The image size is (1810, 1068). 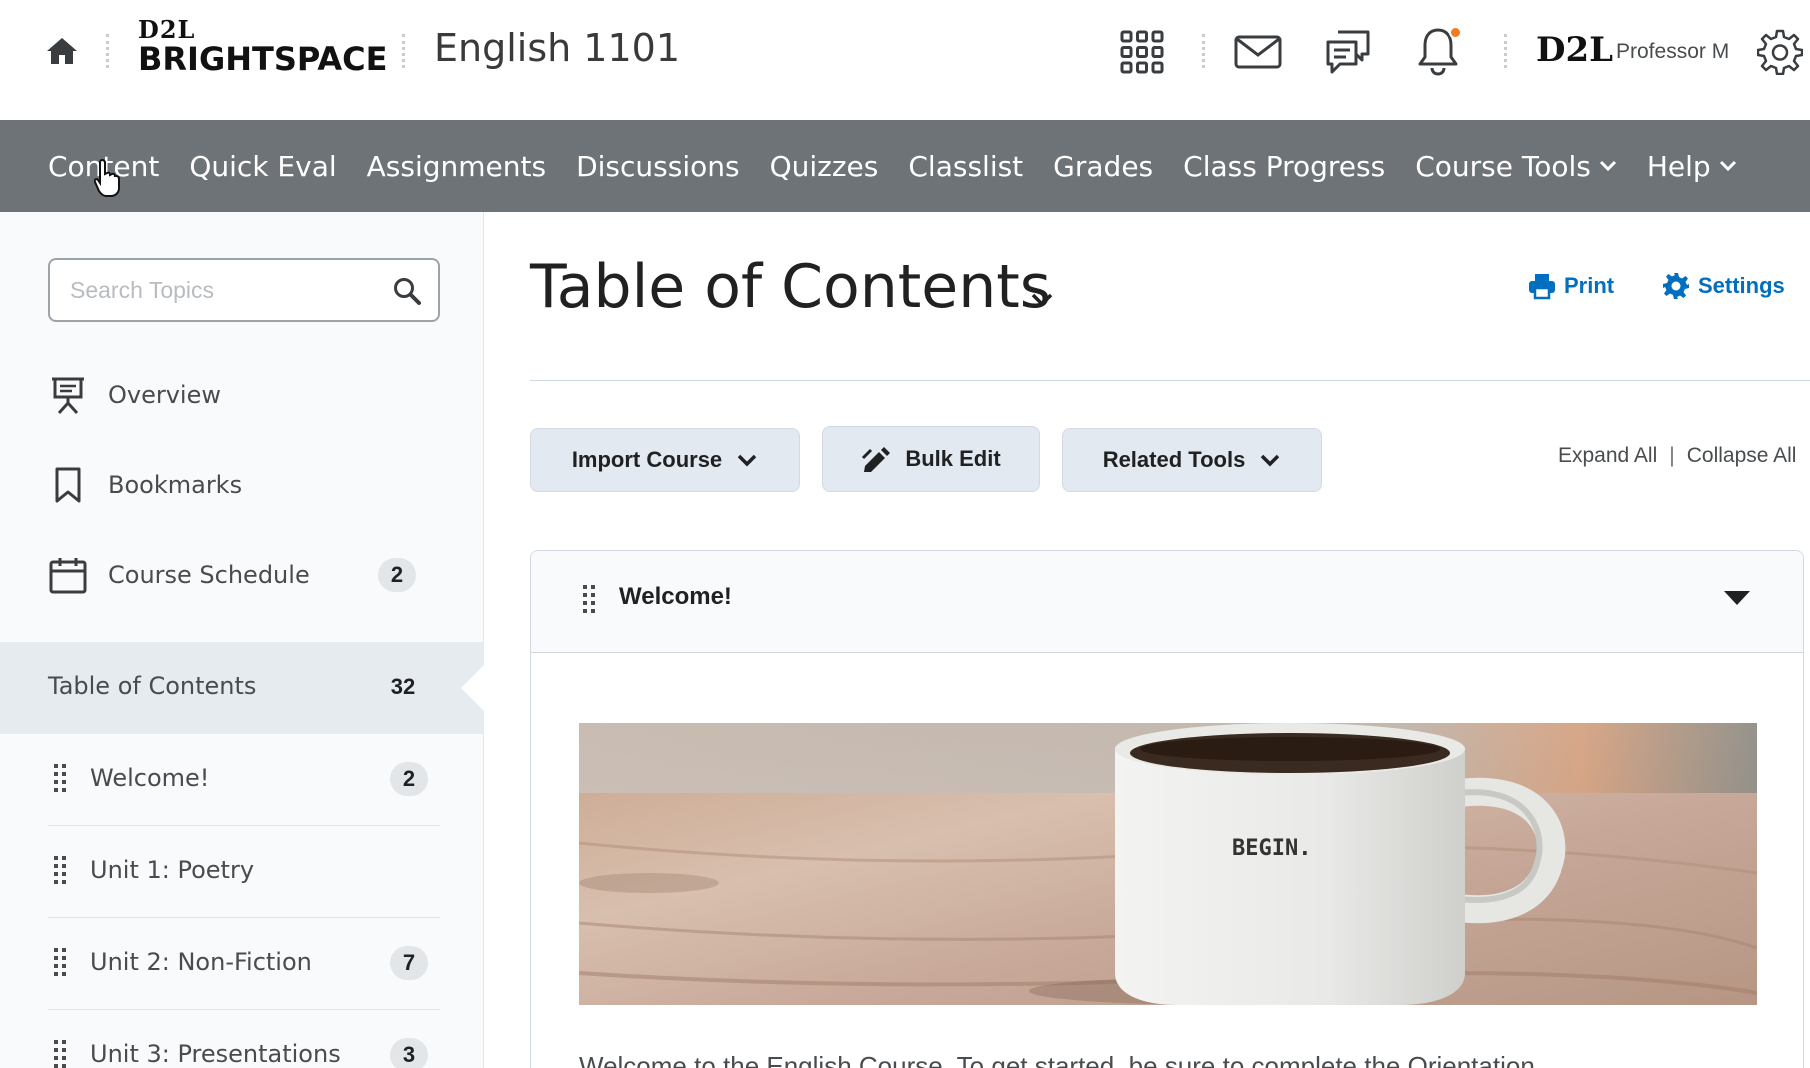 What do you see at coordinates (175, 485) in the screenshot?
I see `sidebar-item-label: Bookmarks` at bounding box center [175, 485].